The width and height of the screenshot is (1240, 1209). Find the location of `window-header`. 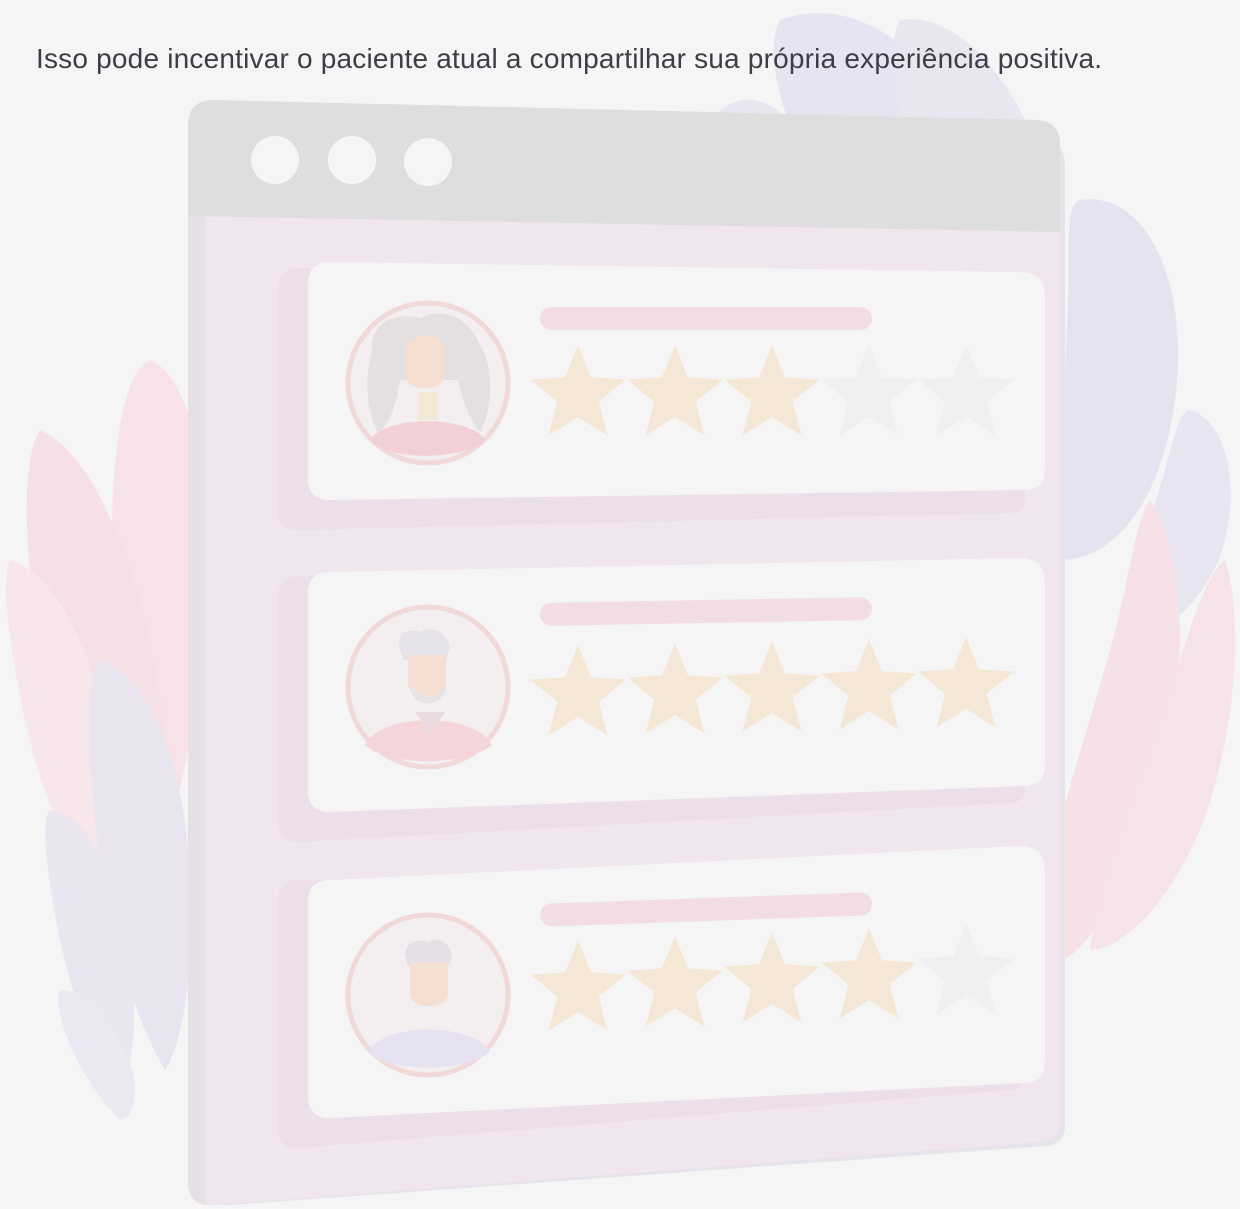

window-header is located at coordinates (624, 166).